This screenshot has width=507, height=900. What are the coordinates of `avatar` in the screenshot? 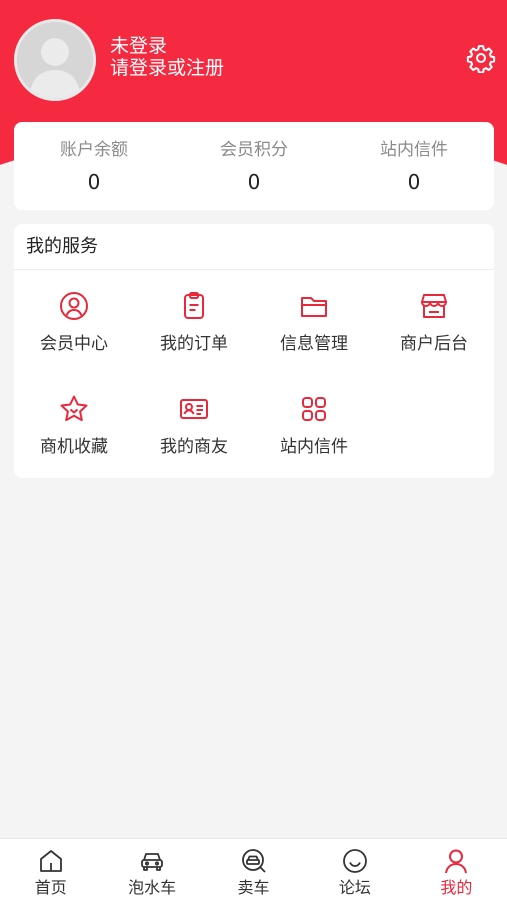 It's located at (55, 60).